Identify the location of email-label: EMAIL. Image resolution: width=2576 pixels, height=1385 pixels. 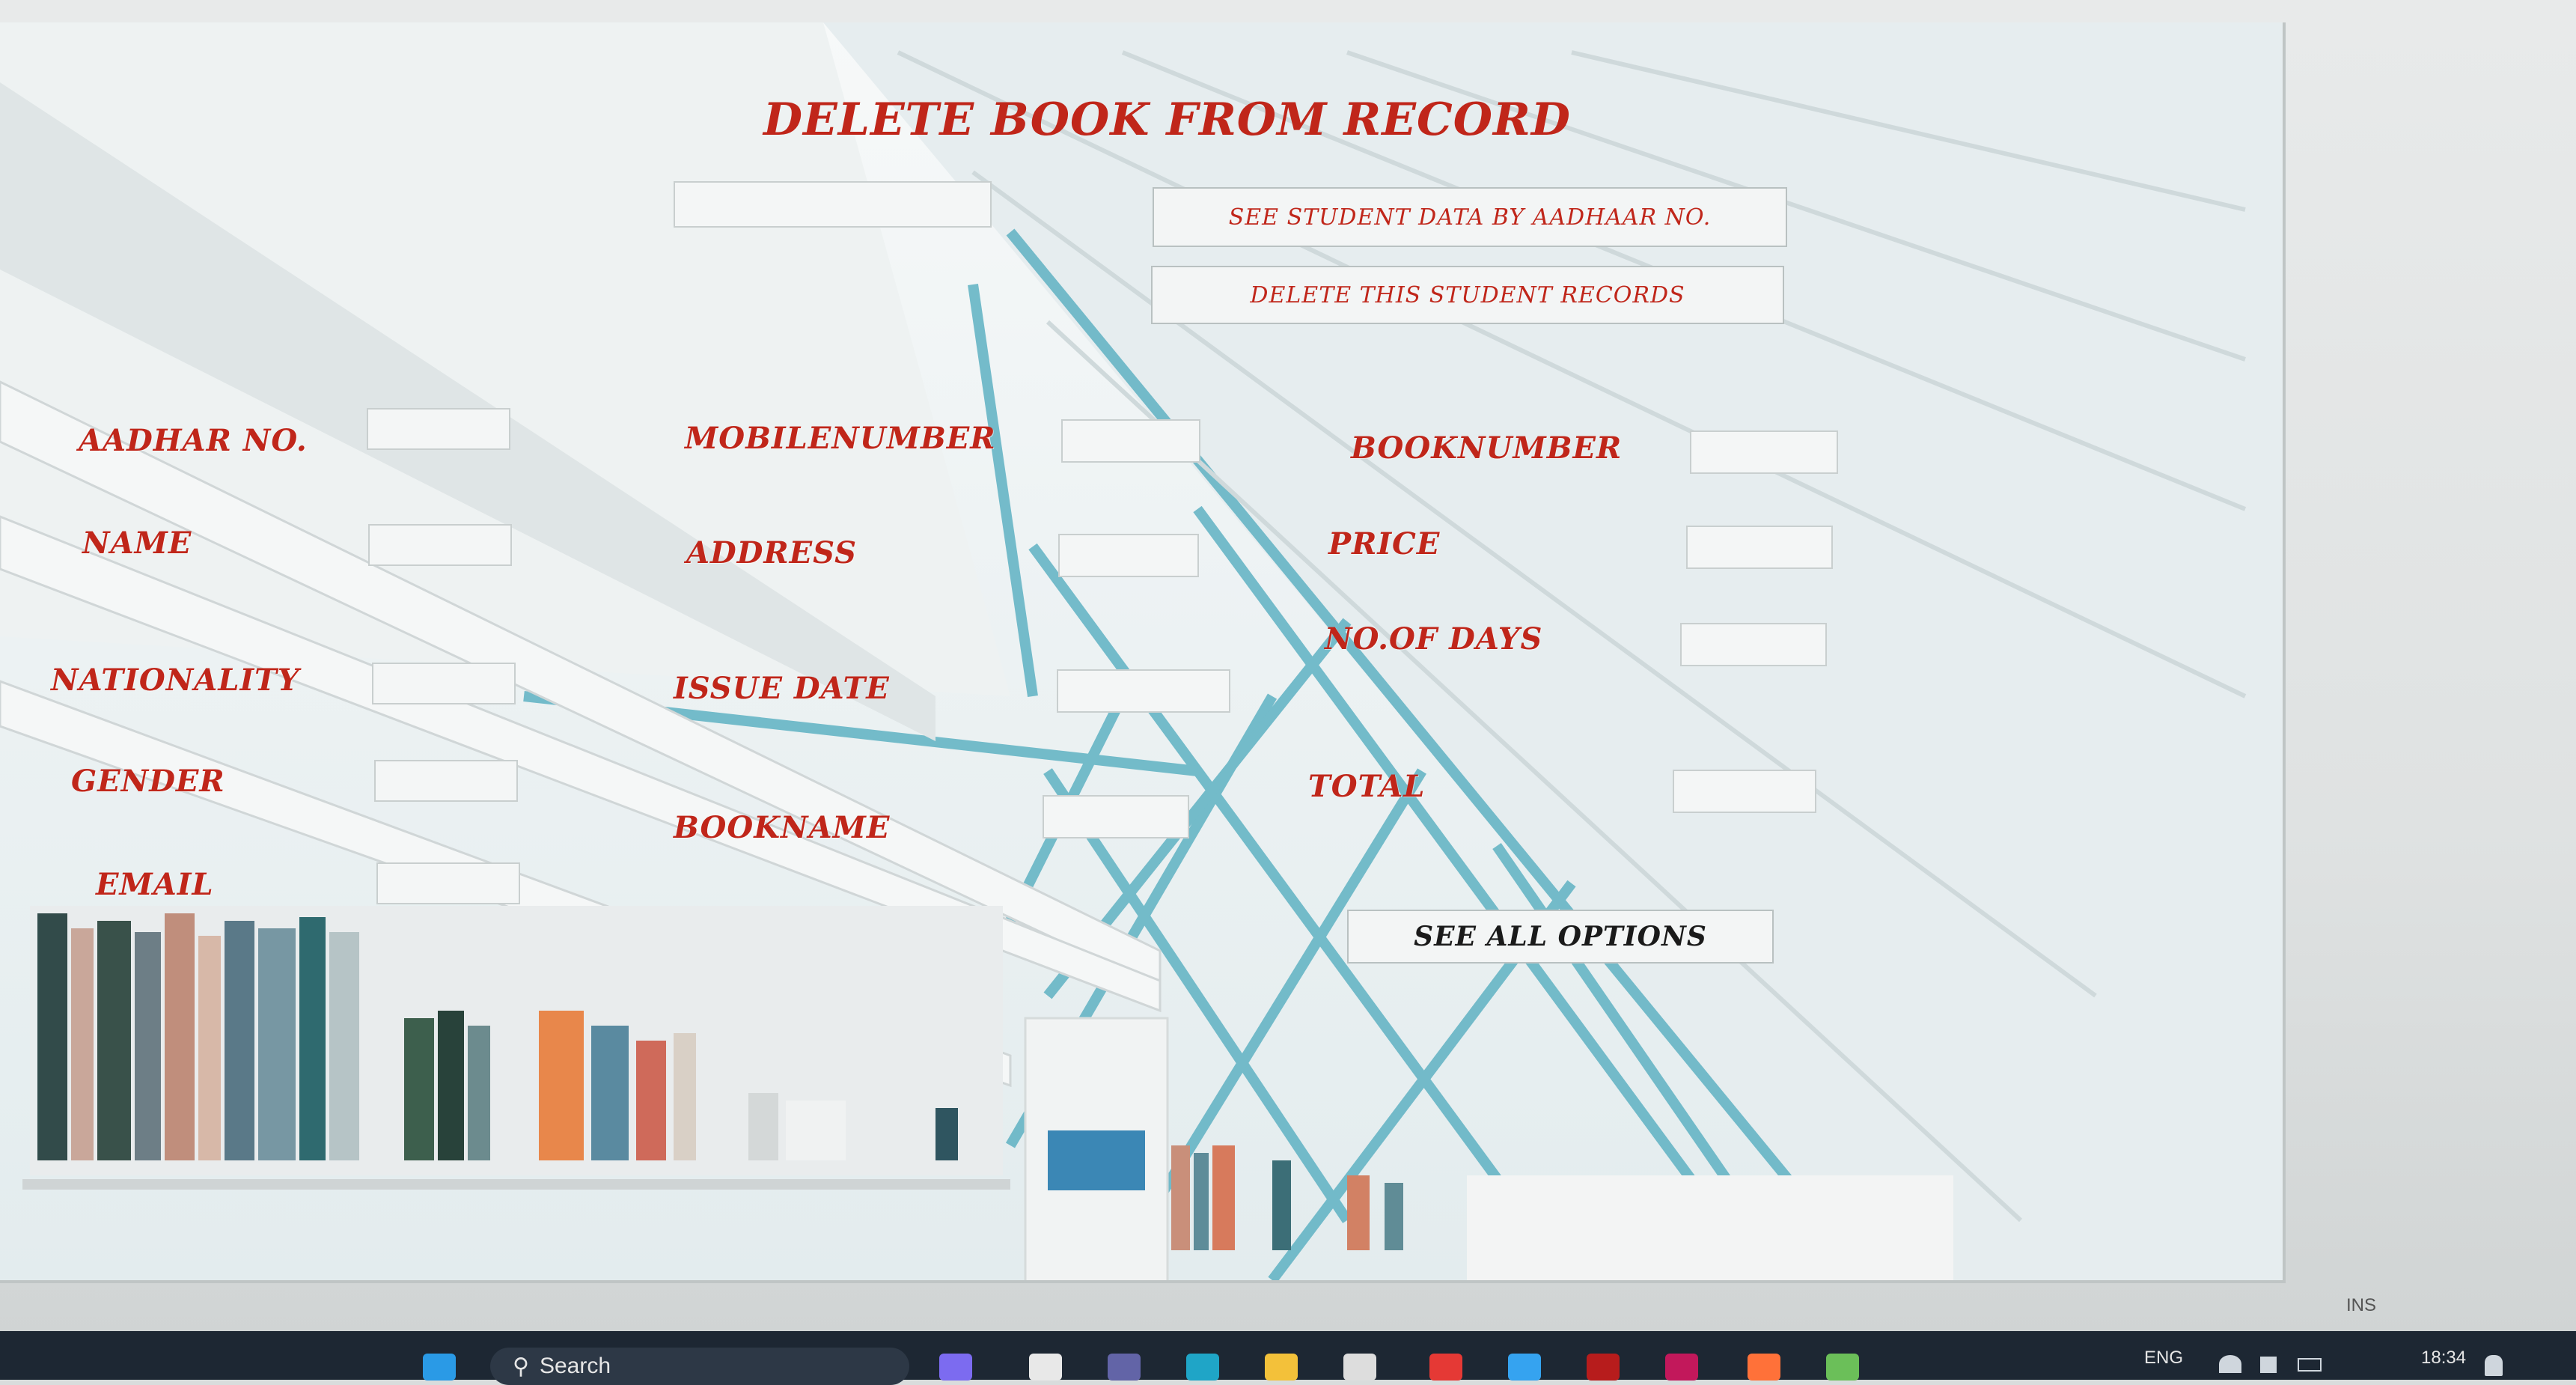
(155, 884).